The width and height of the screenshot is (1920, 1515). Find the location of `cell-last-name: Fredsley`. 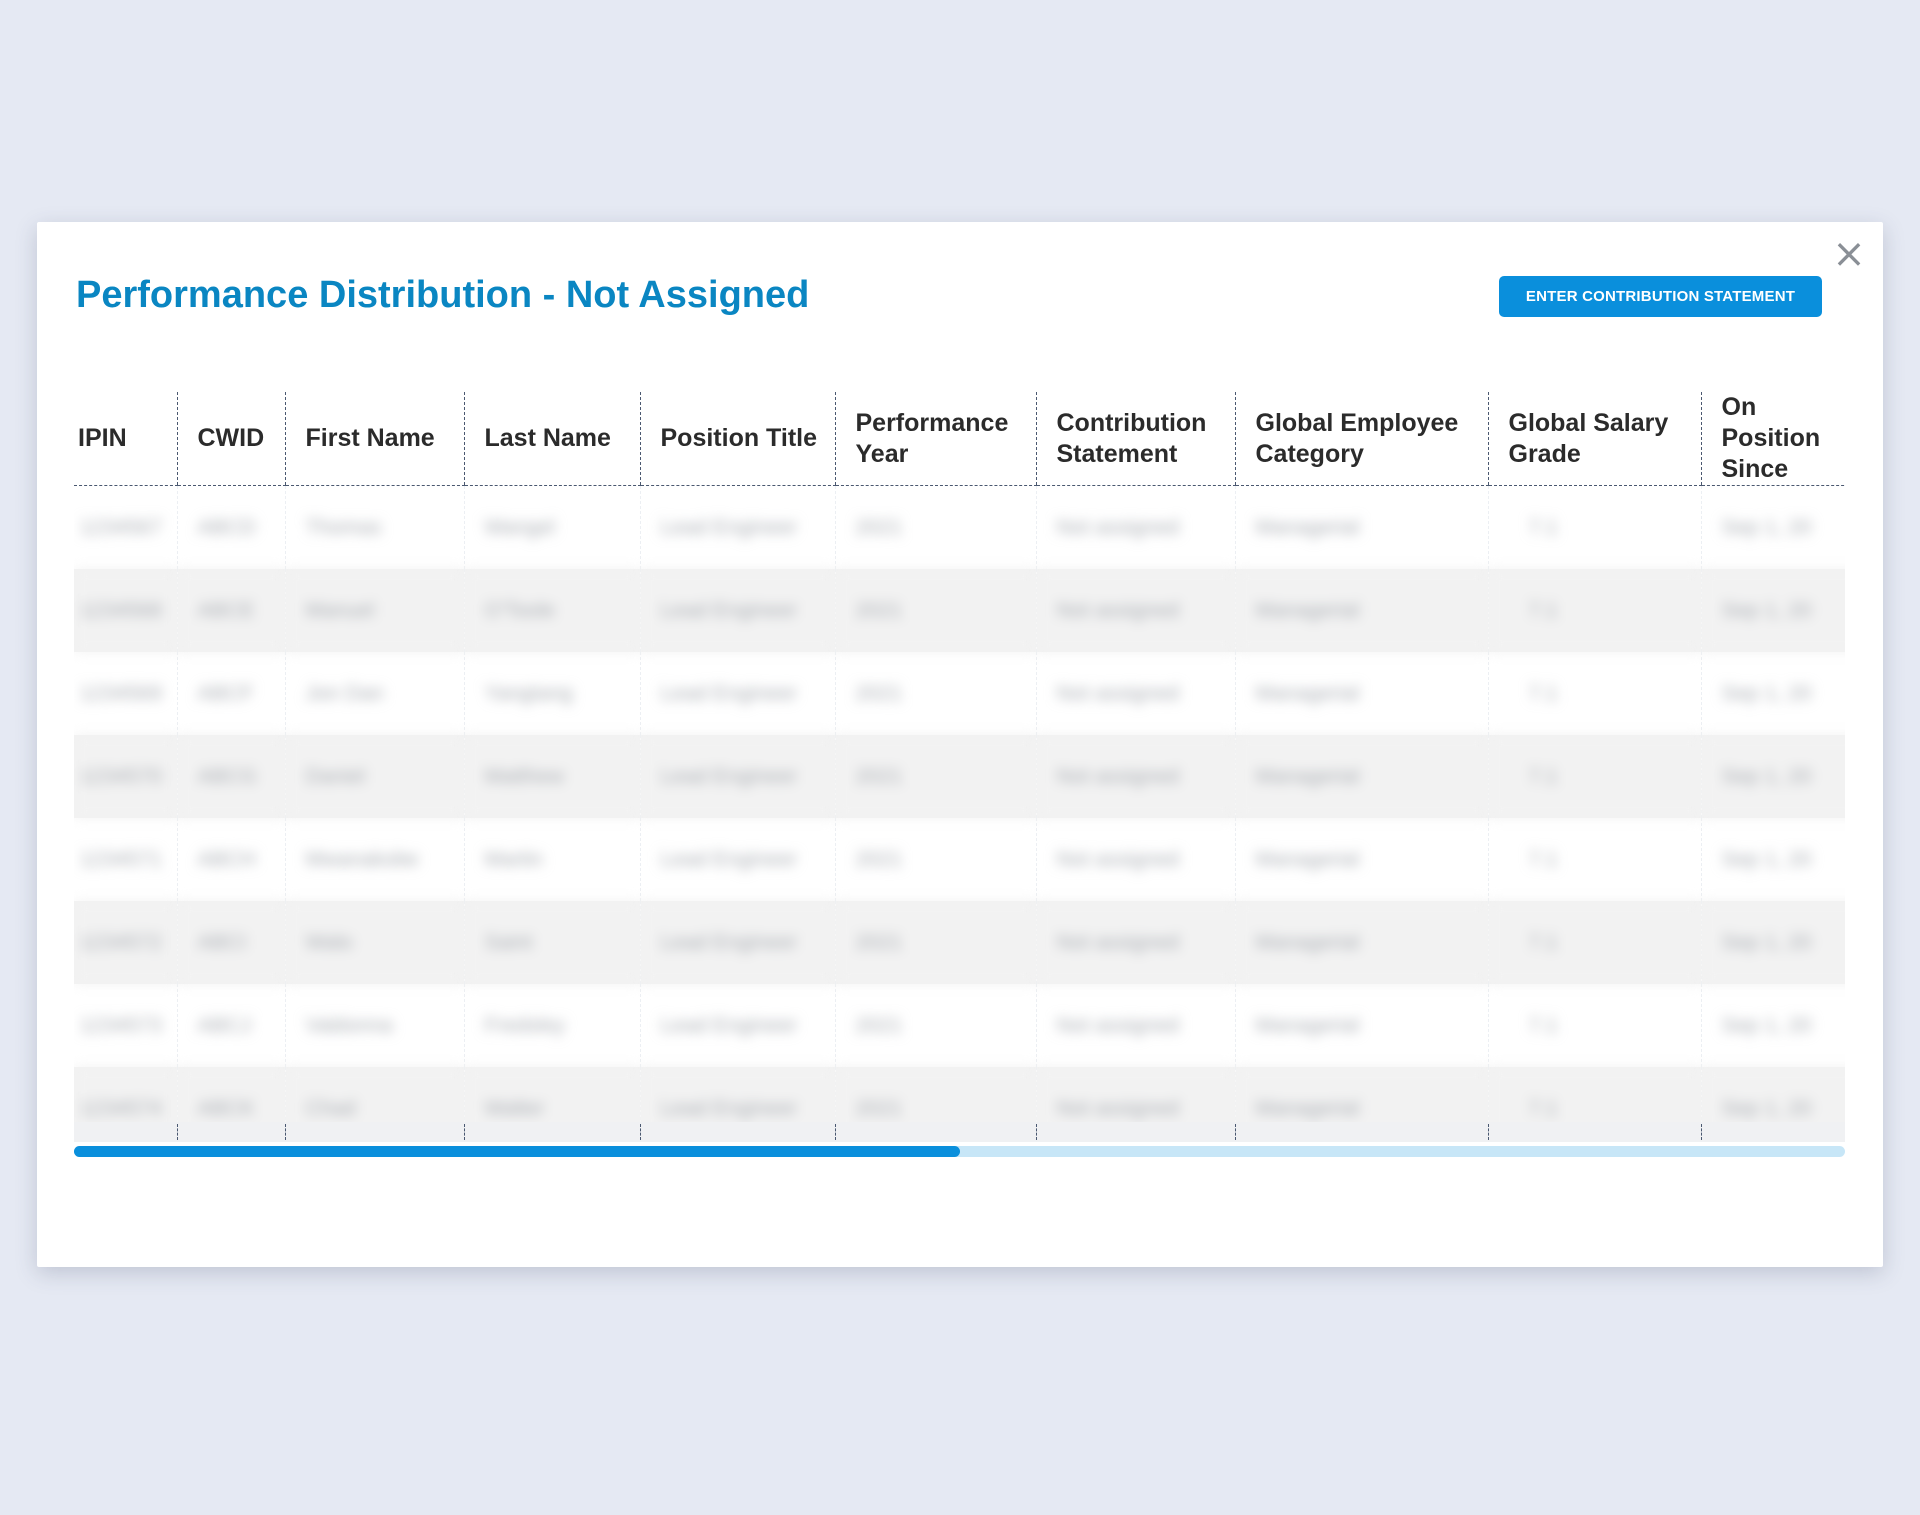

cell-last-name: Fredsley is located at coordinates (551, 1025).